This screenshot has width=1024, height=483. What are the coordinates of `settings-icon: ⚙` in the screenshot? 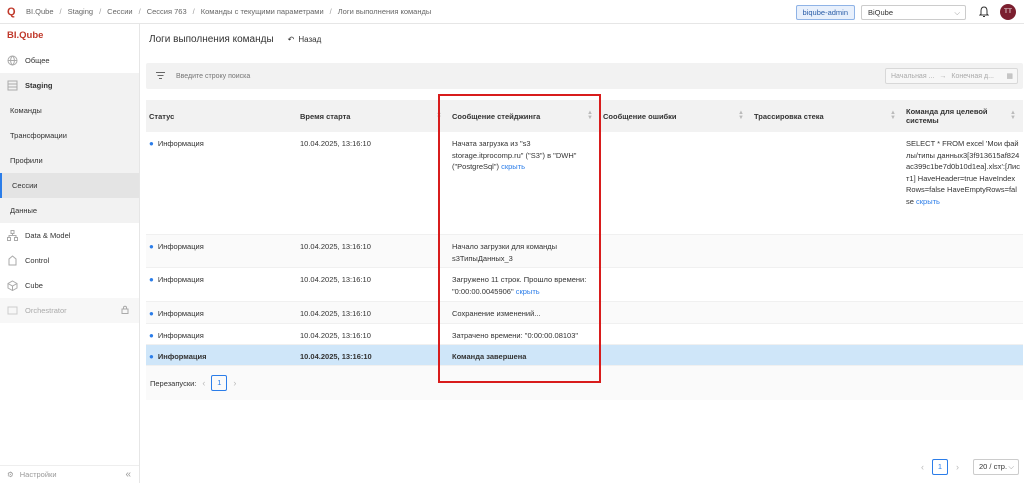 It's located at (10, 474).